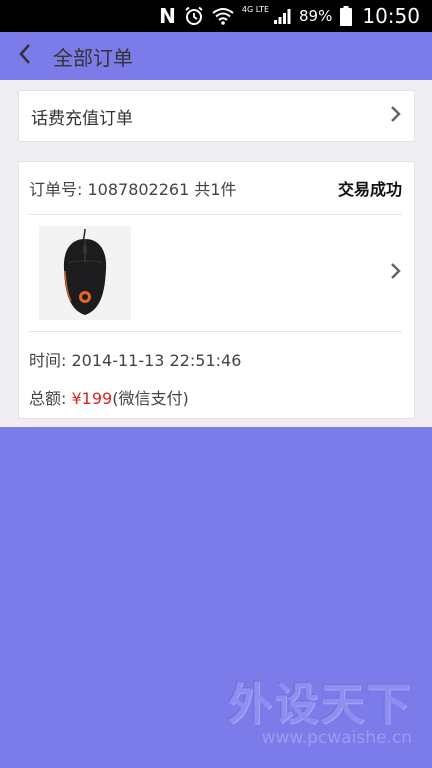 The image size is (432, 768). Describe the element at coordinates (346, 16) in the screenshot. I see `battery-icon` at that location.